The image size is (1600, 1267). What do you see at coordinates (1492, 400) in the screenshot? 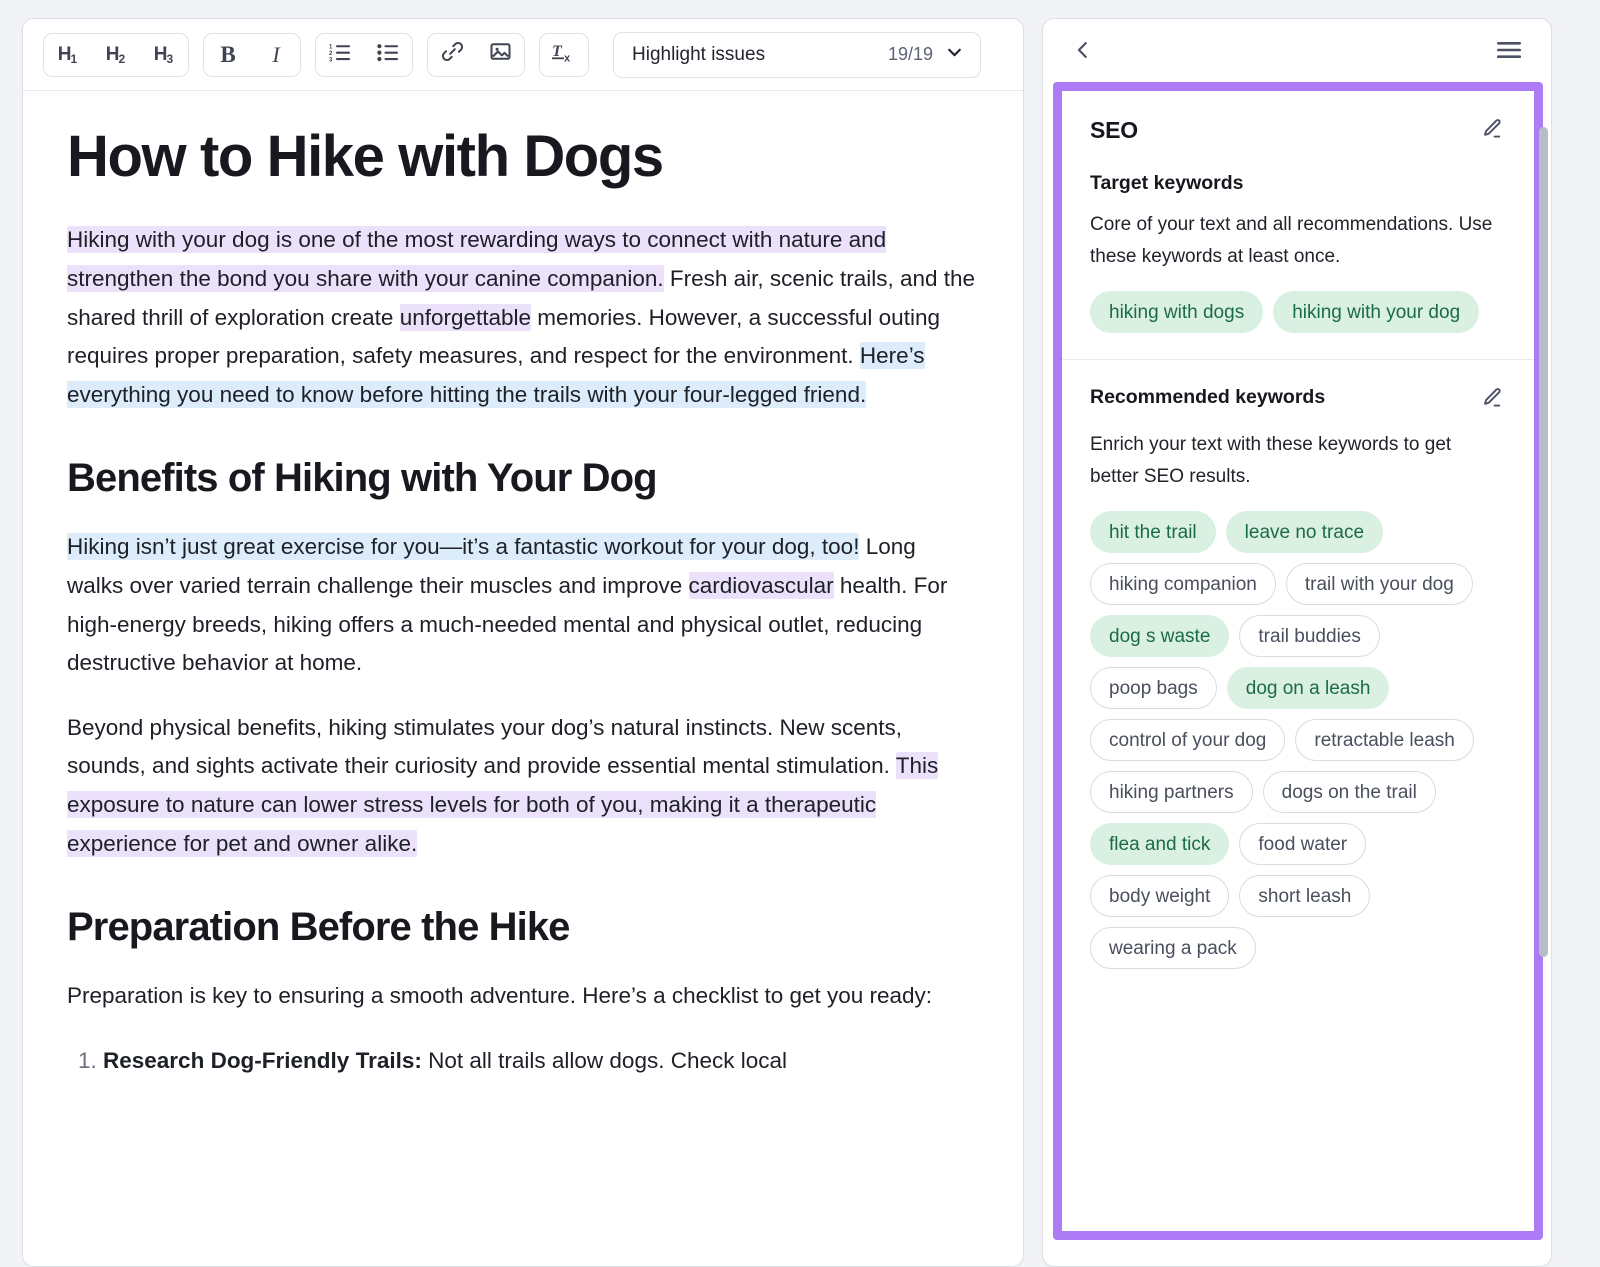
I see `recommended-keywords-edit-icon` at bounding box center [1492, 400].